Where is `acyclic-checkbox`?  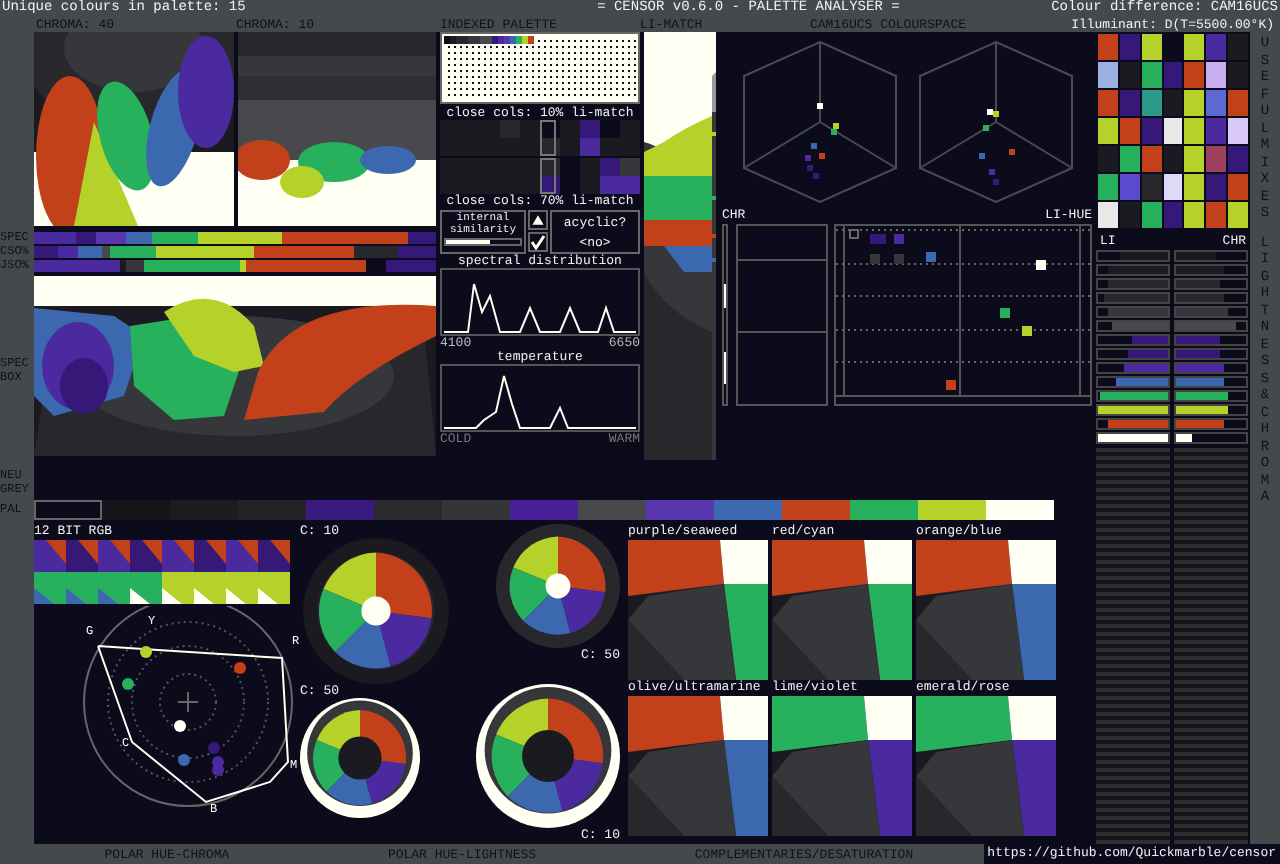 acyclic-checkbox is located at coordinates (538, 242).